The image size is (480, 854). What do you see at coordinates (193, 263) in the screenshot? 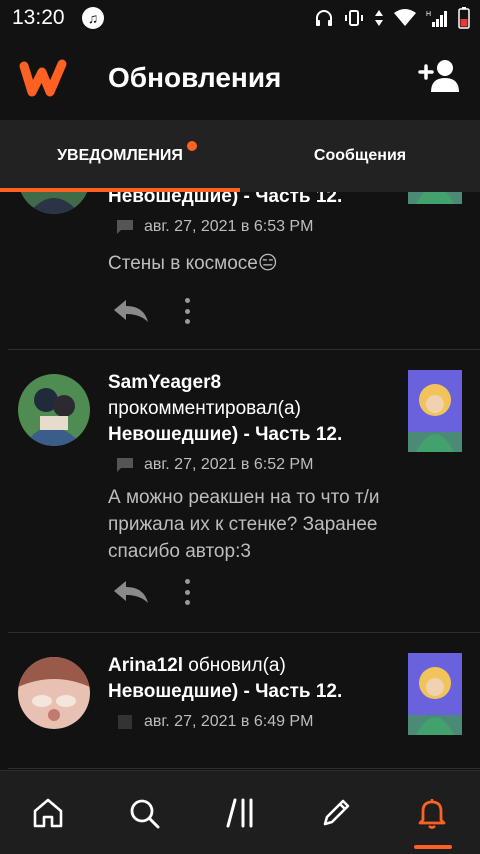
I see `comment-text: Стены в космосе😑` at bounding box center [193, 263].